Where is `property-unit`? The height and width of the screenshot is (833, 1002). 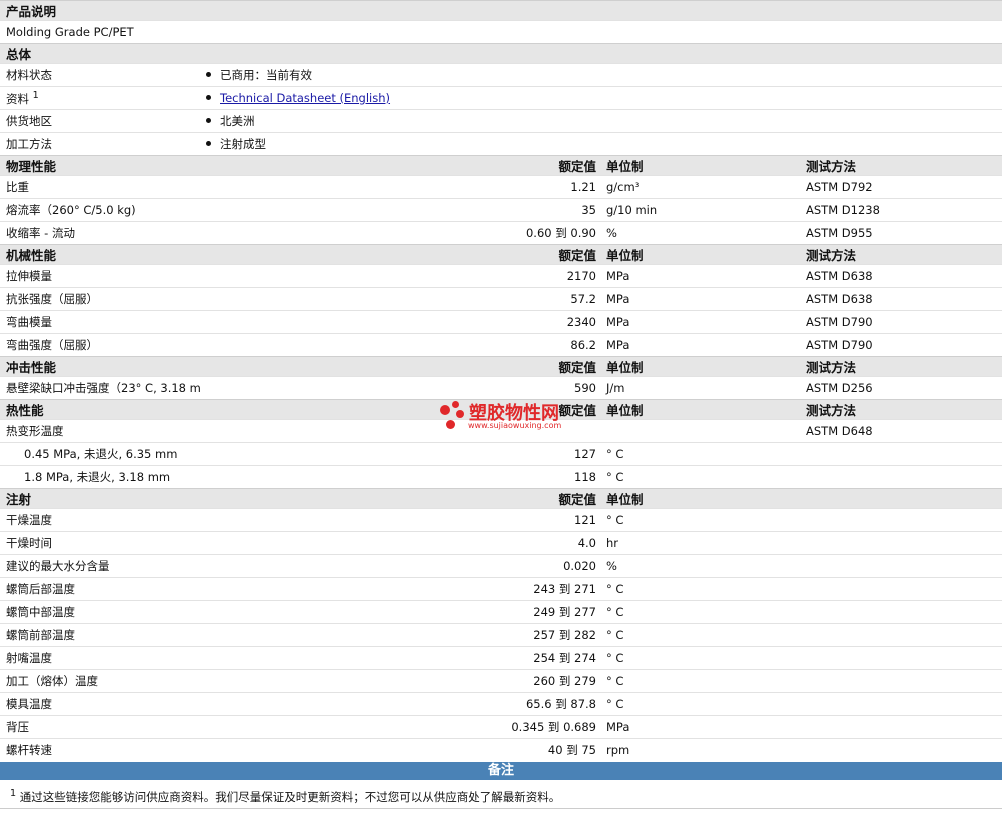
property-unit is located at coordinates (700, 431).